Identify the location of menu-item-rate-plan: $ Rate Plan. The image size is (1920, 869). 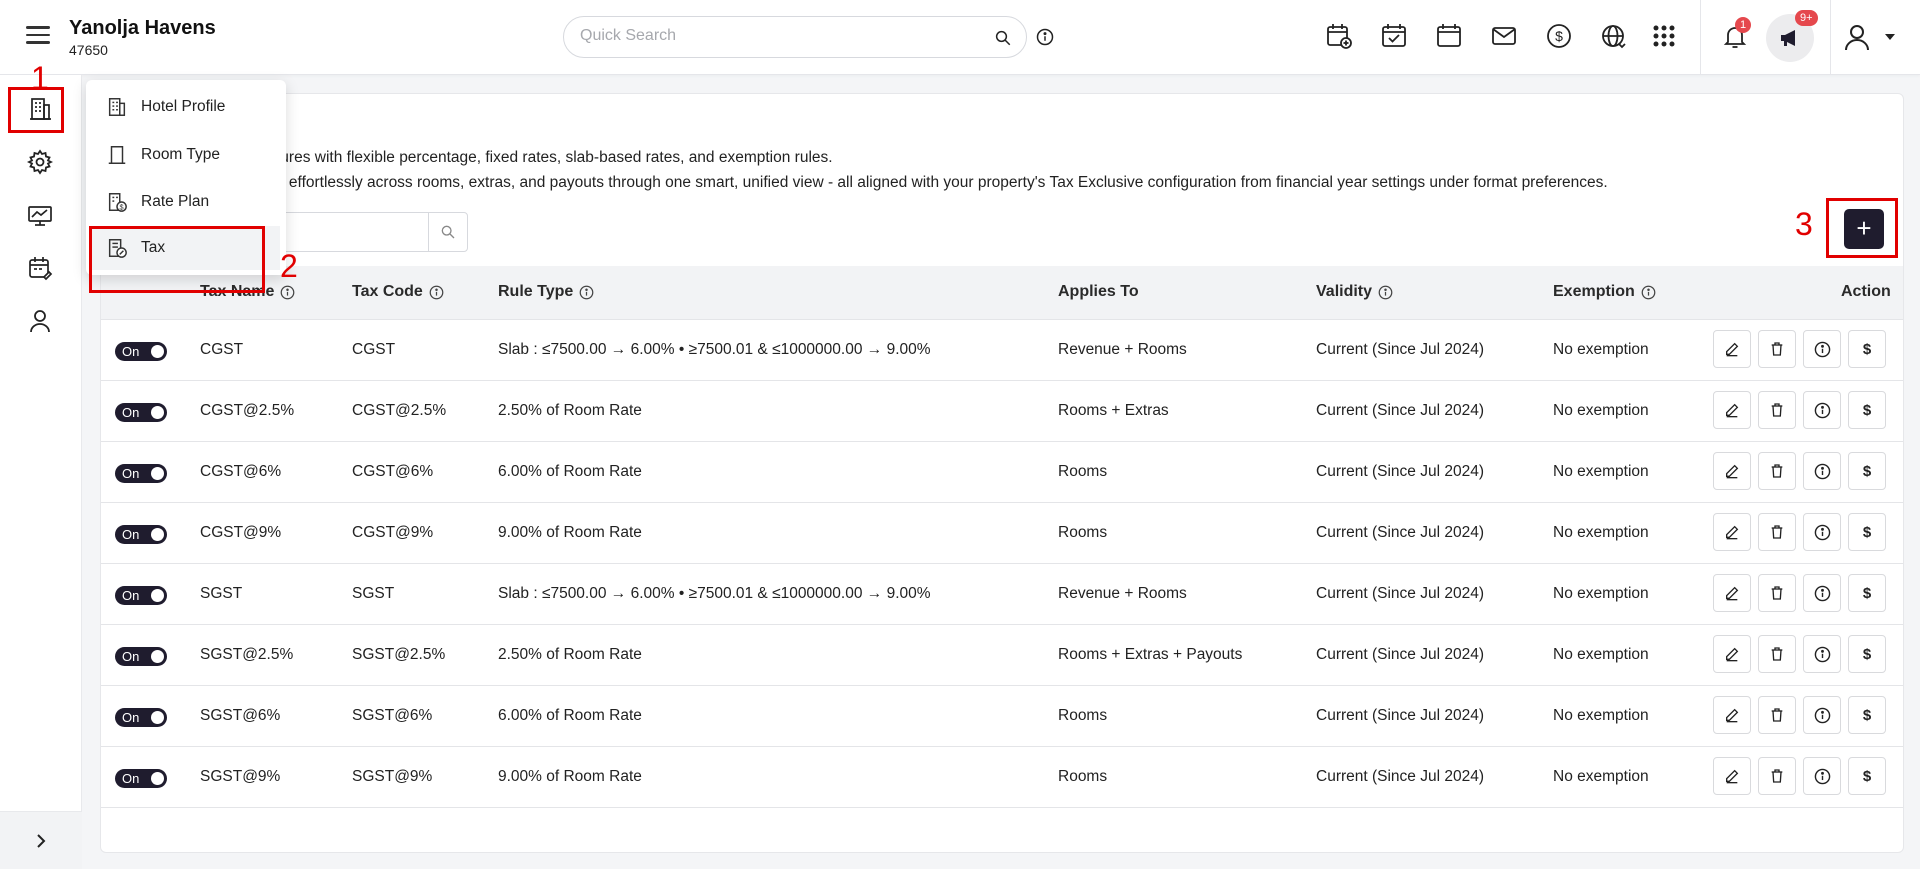
(186, 202).